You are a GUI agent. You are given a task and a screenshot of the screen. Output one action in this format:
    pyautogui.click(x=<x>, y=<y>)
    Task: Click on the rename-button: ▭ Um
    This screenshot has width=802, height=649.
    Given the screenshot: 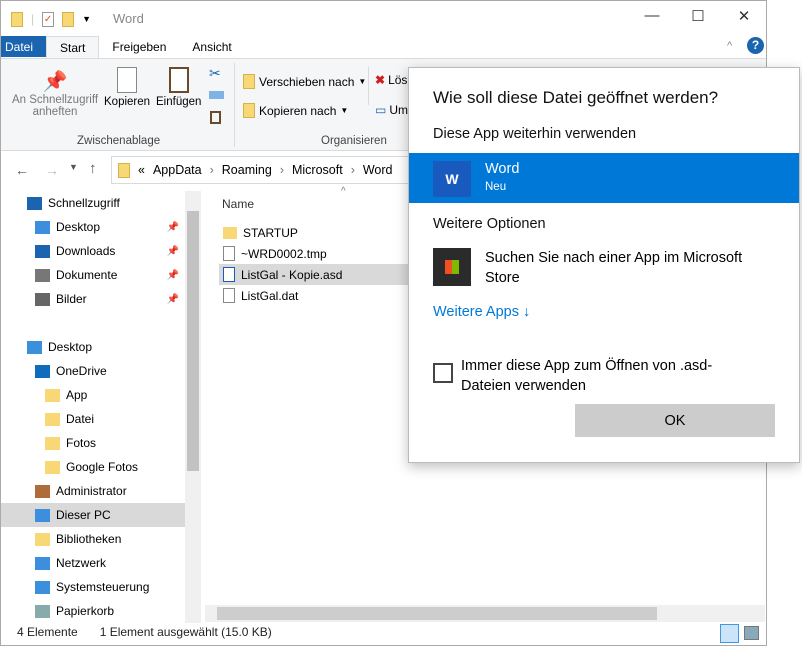 What is the action you would take?
    pyautogui.click(x=391, y=110)
    